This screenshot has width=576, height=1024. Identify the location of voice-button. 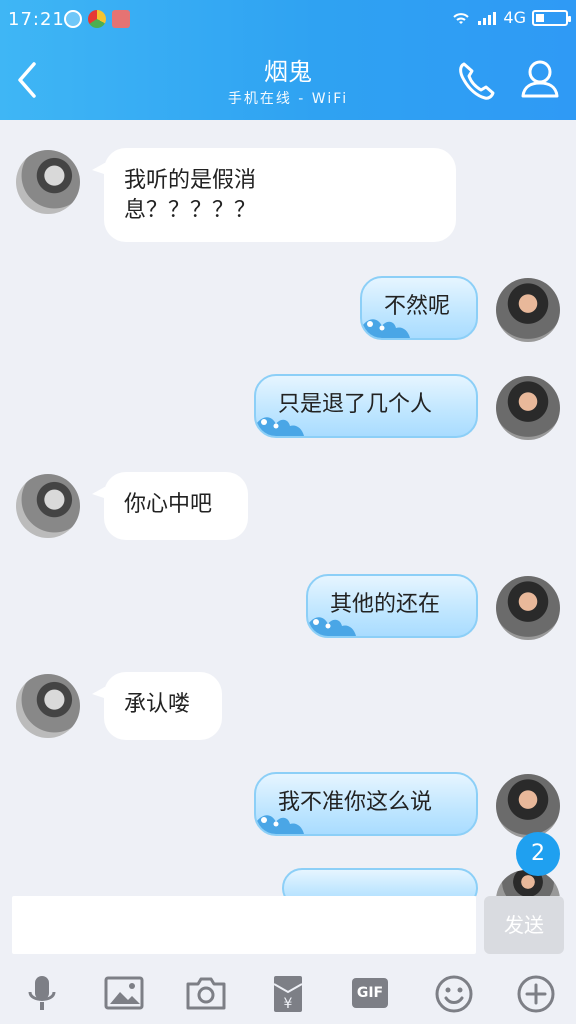
(42, 994).